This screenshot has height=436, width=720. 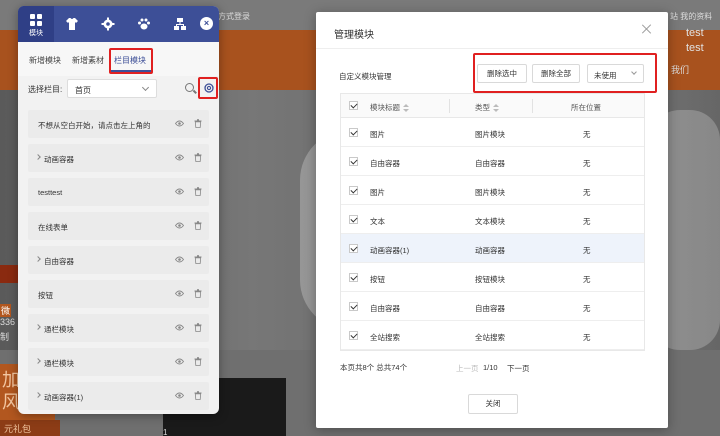 I want to click on column-select-row: 选择栏目: 首页, so click(x=118, y=89).